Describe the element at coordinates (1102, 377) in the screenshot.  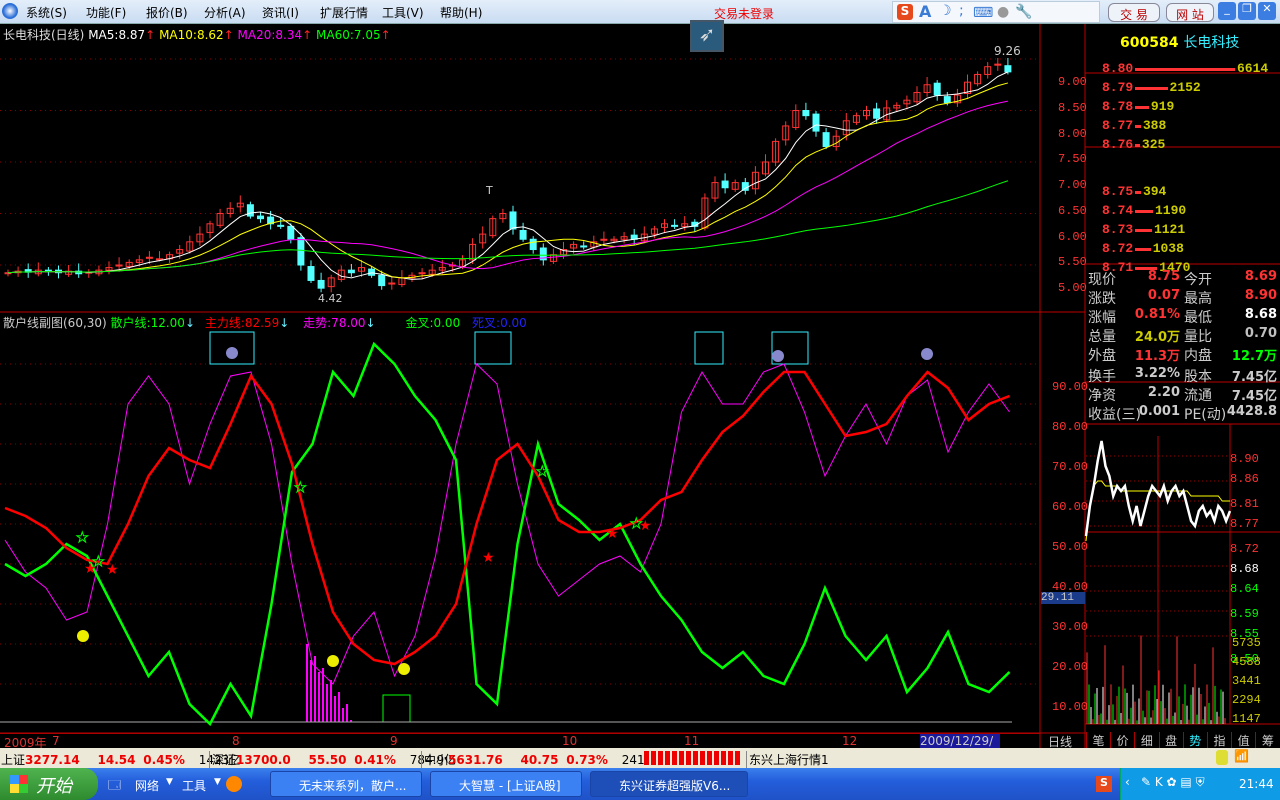
I see `stat-label: 换手` at that location.